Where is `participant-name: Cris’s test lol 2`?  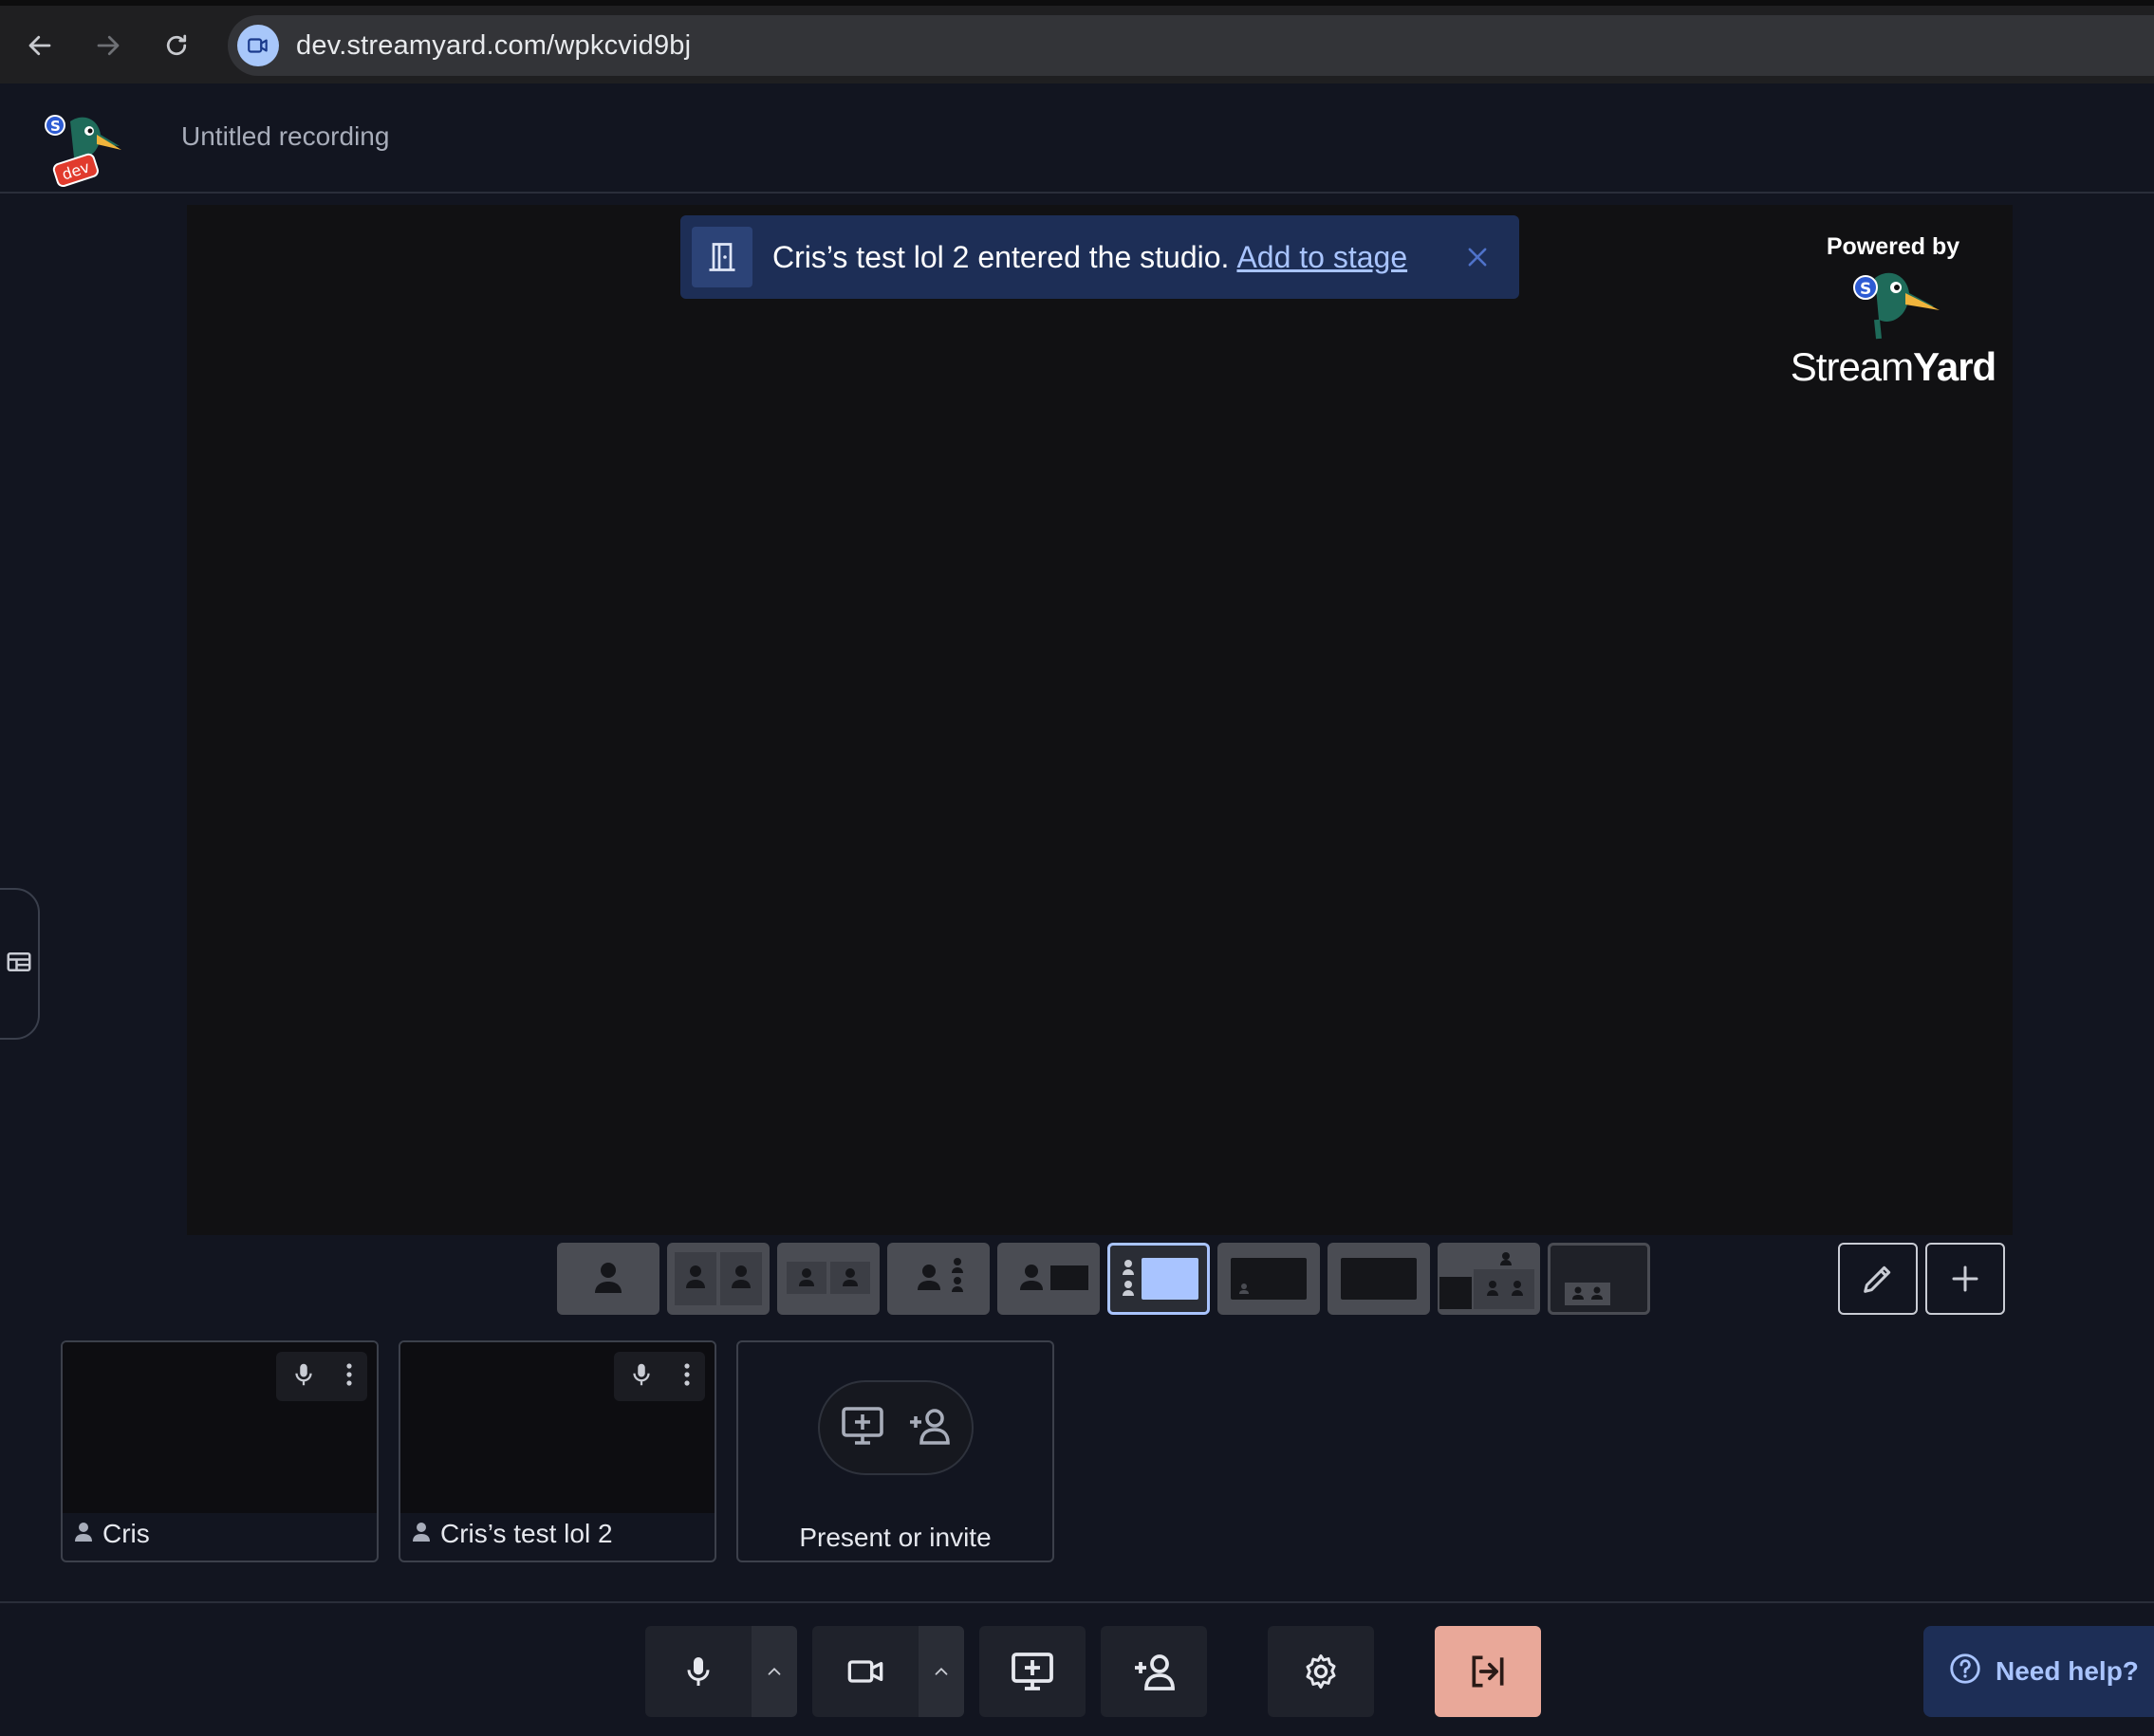 participant-name: Cris’s test lol 2 is located at coordinates (526, 1533).